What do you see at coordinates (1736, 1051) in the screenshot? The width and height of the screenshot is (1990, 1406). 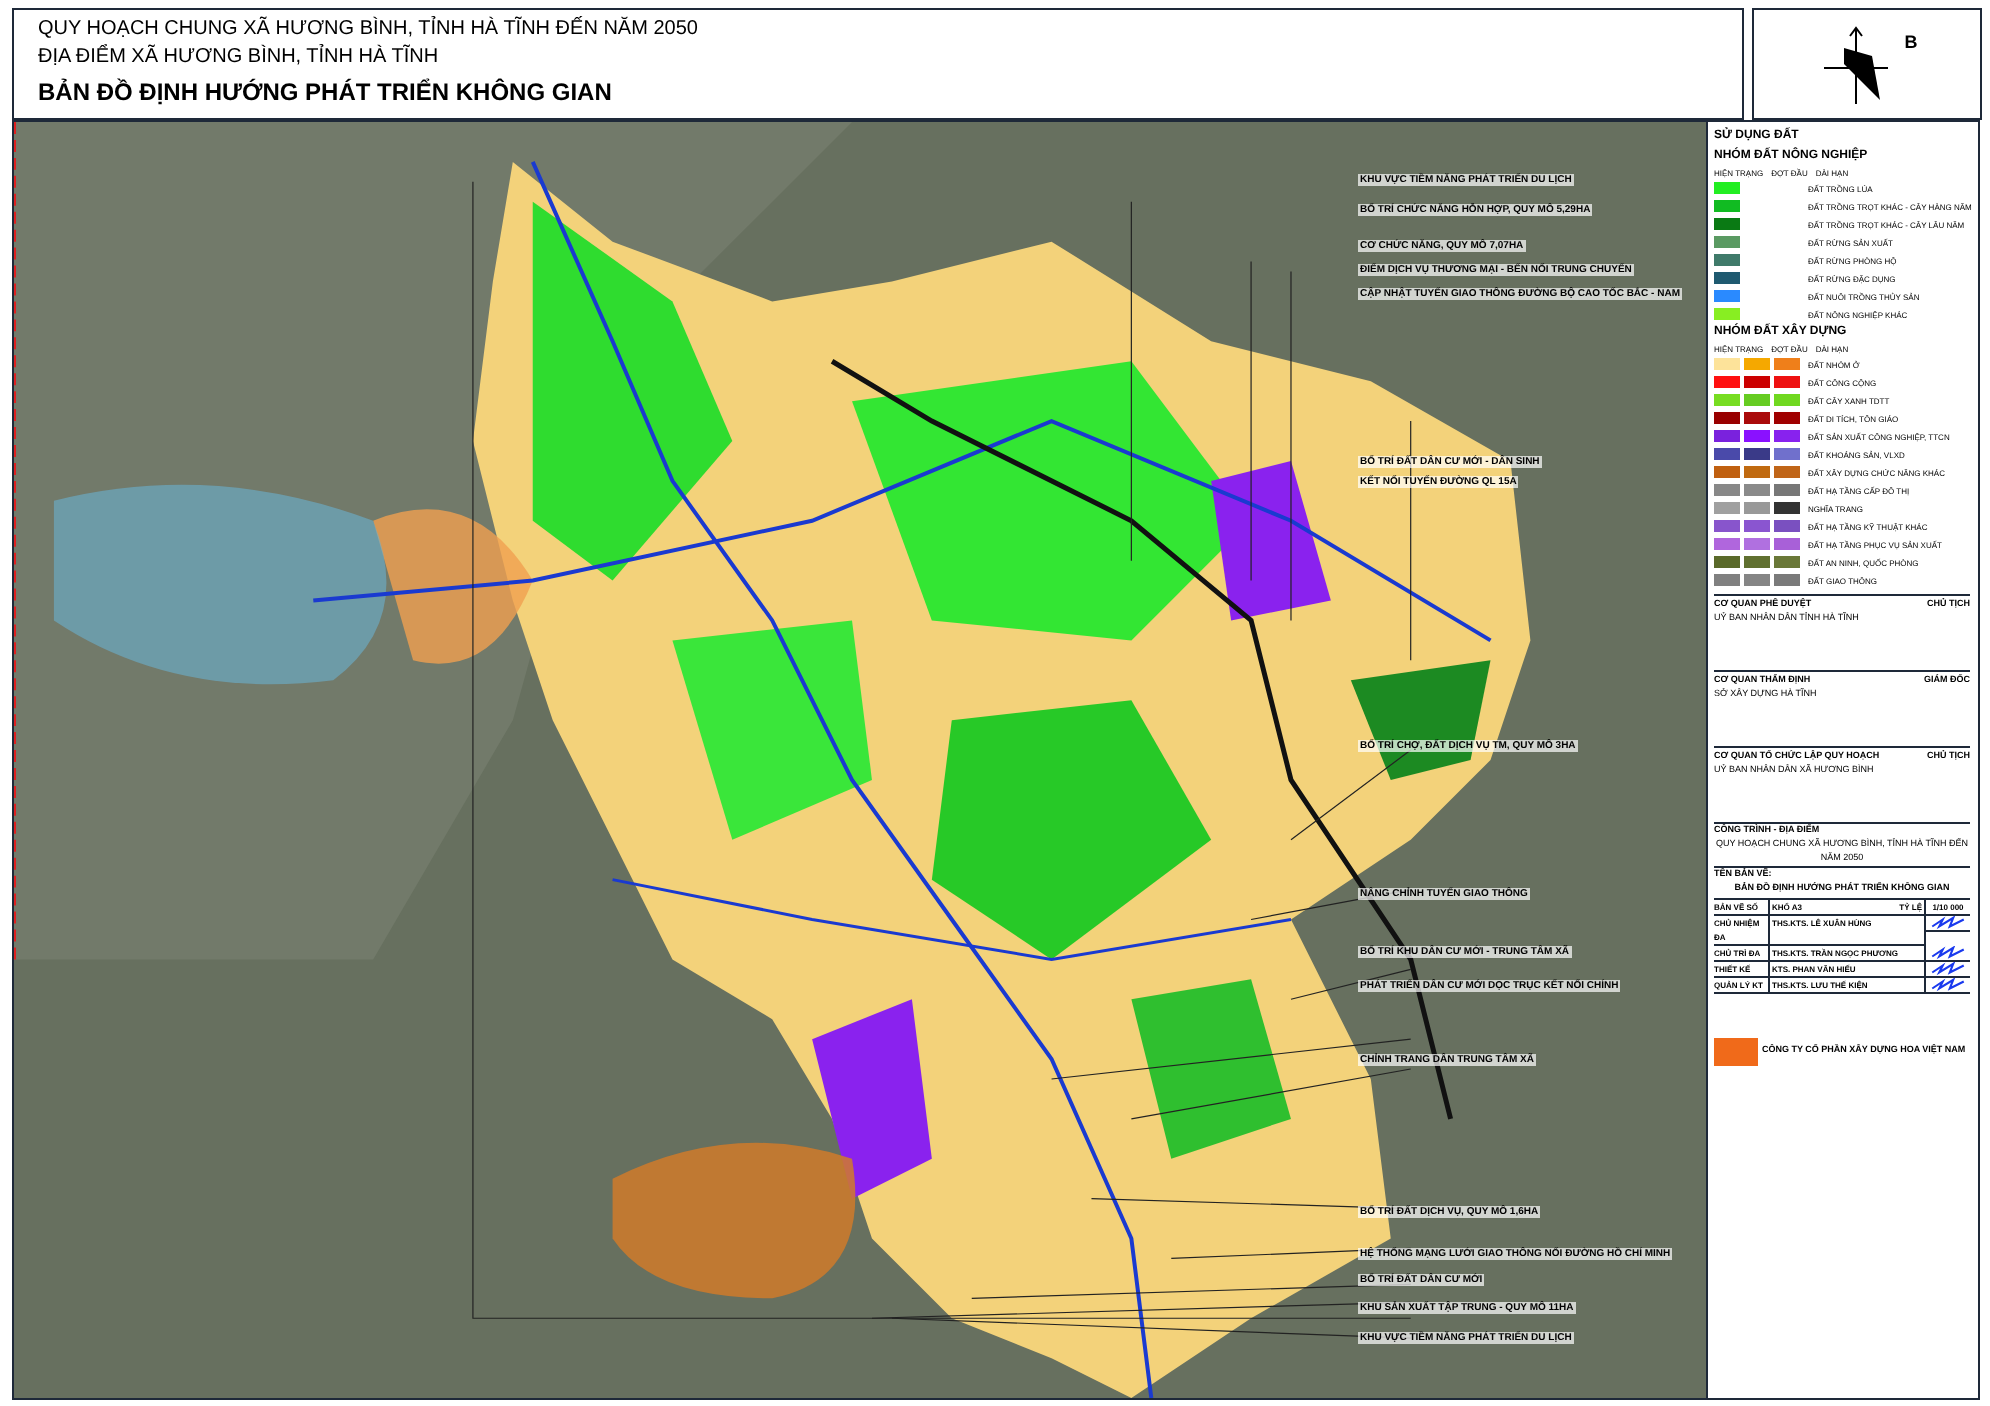 I see `company-logo` at bounding box center [1736, 1051].